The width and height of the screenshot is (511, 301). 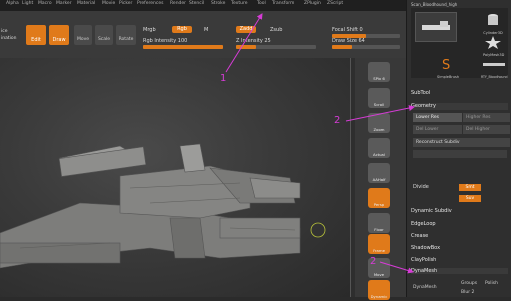 What do you see at coordinates (348, 41) in the screenshot?
I see `draw-size-label: Draw Size 64` at bounding box center [348, 41].